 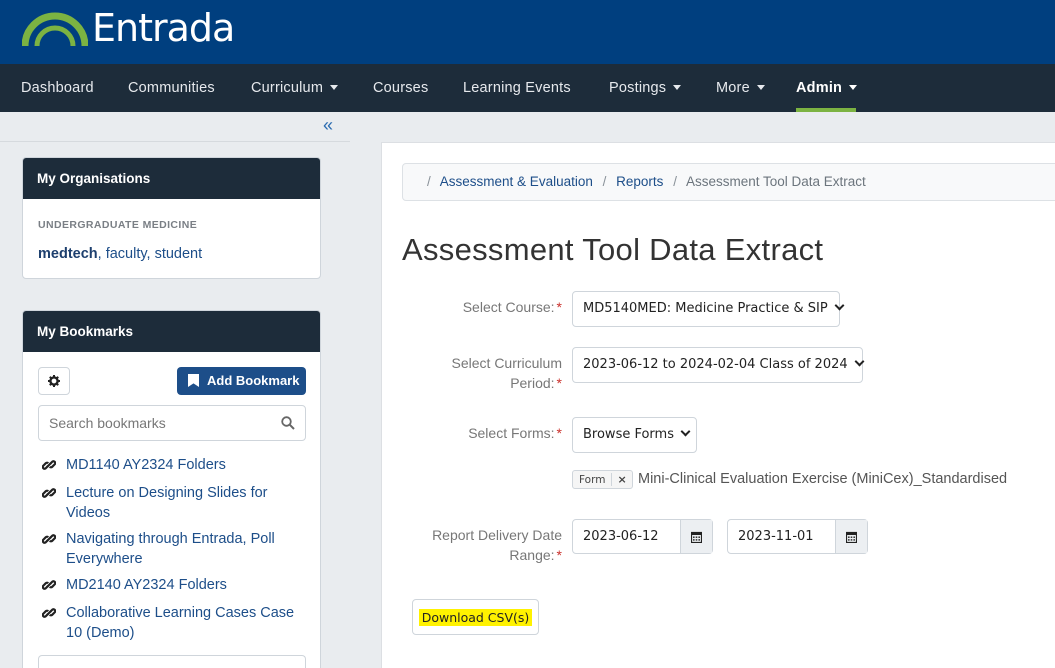 I want to click on brand-bar: Entrada, so click(x=527, y=32).